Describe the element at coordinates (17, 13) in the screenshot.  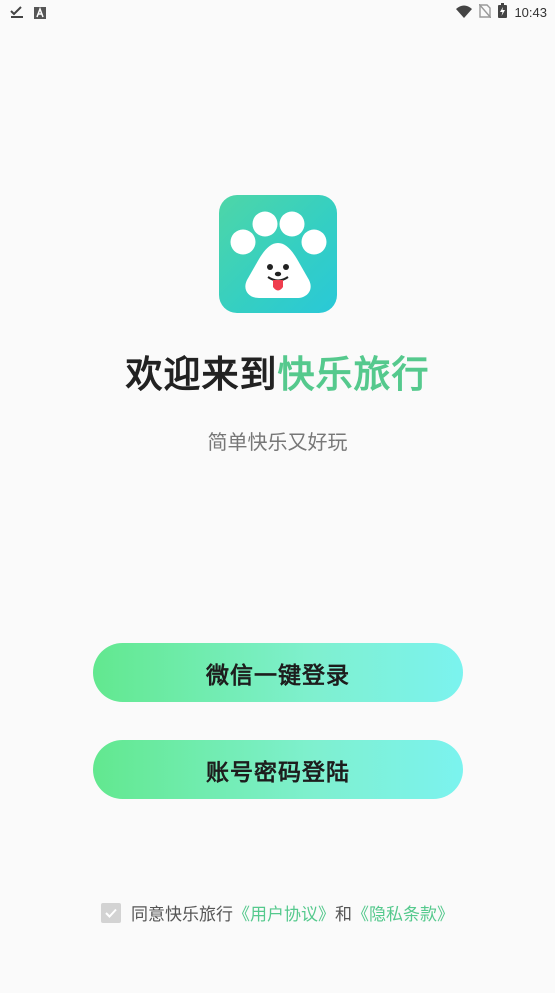
I see `download-done-icon` at that location.